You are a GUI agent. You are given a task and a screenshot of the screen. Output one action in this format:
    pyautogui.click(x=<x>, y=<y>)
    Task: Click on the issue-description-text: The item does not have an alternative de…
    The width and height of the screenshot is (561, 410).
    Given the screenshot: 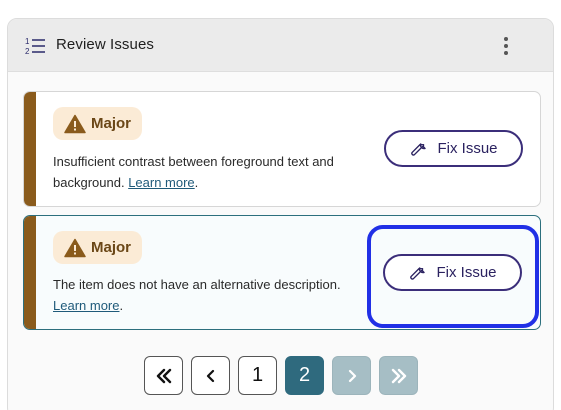 What is the action you would take?
    pyautogui.click(x=197, y=284)
    